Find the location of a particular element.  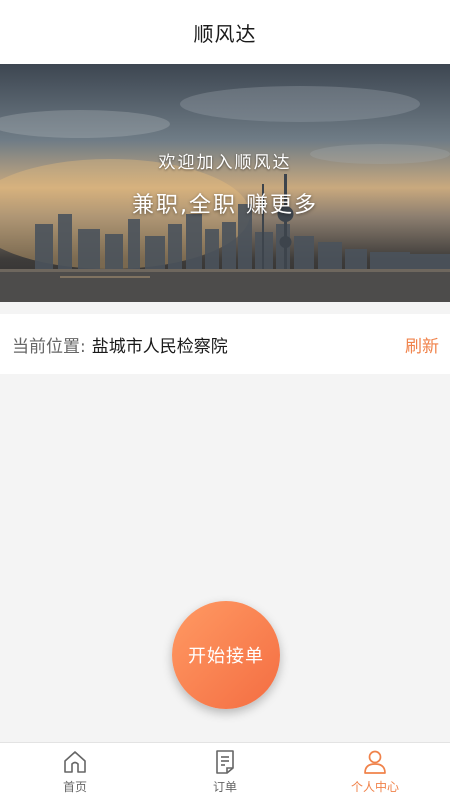

banner-slogan-text: 兼职,全职 赚更多 is located at coordinates (225, 205).